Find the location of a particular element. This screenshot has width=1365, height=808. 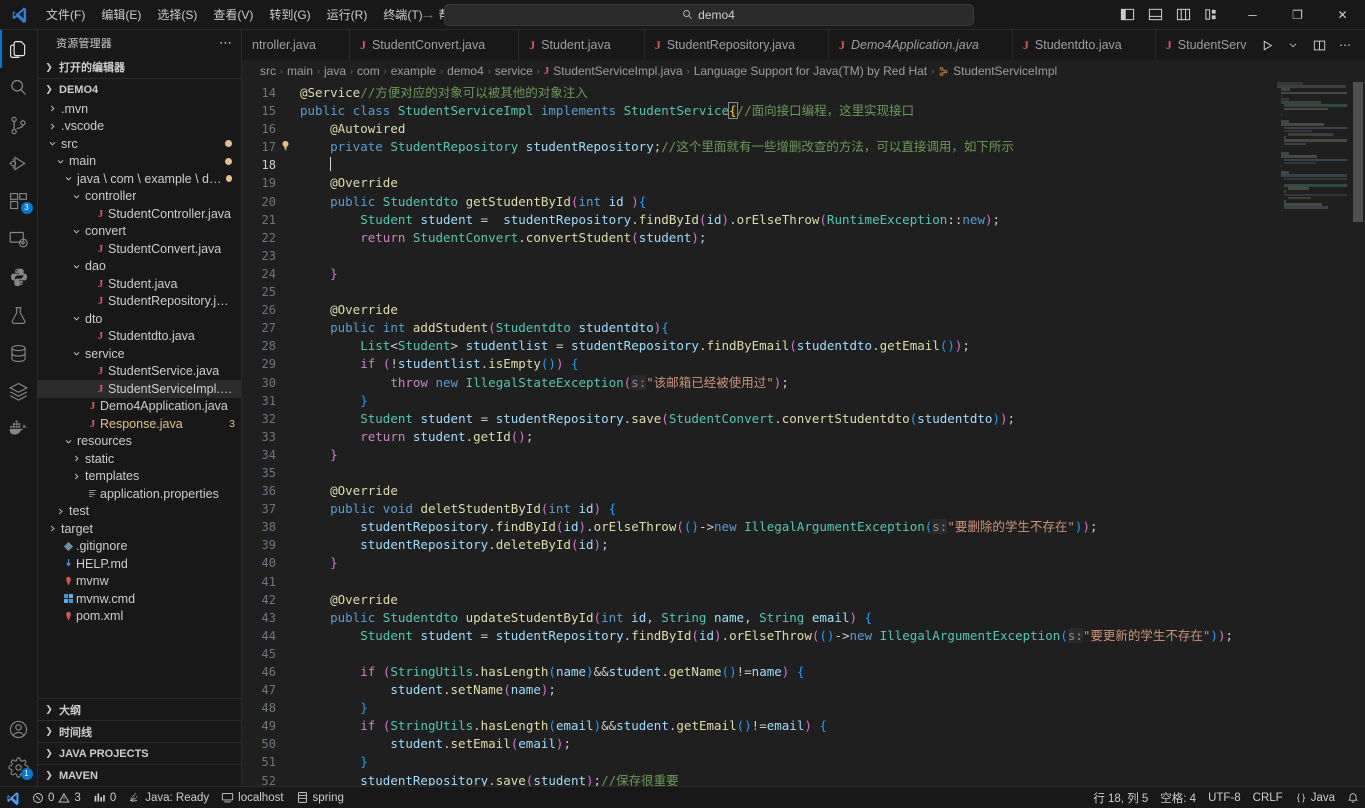

status-editor-eol: CRLF is located at coordinates (1268, 797).